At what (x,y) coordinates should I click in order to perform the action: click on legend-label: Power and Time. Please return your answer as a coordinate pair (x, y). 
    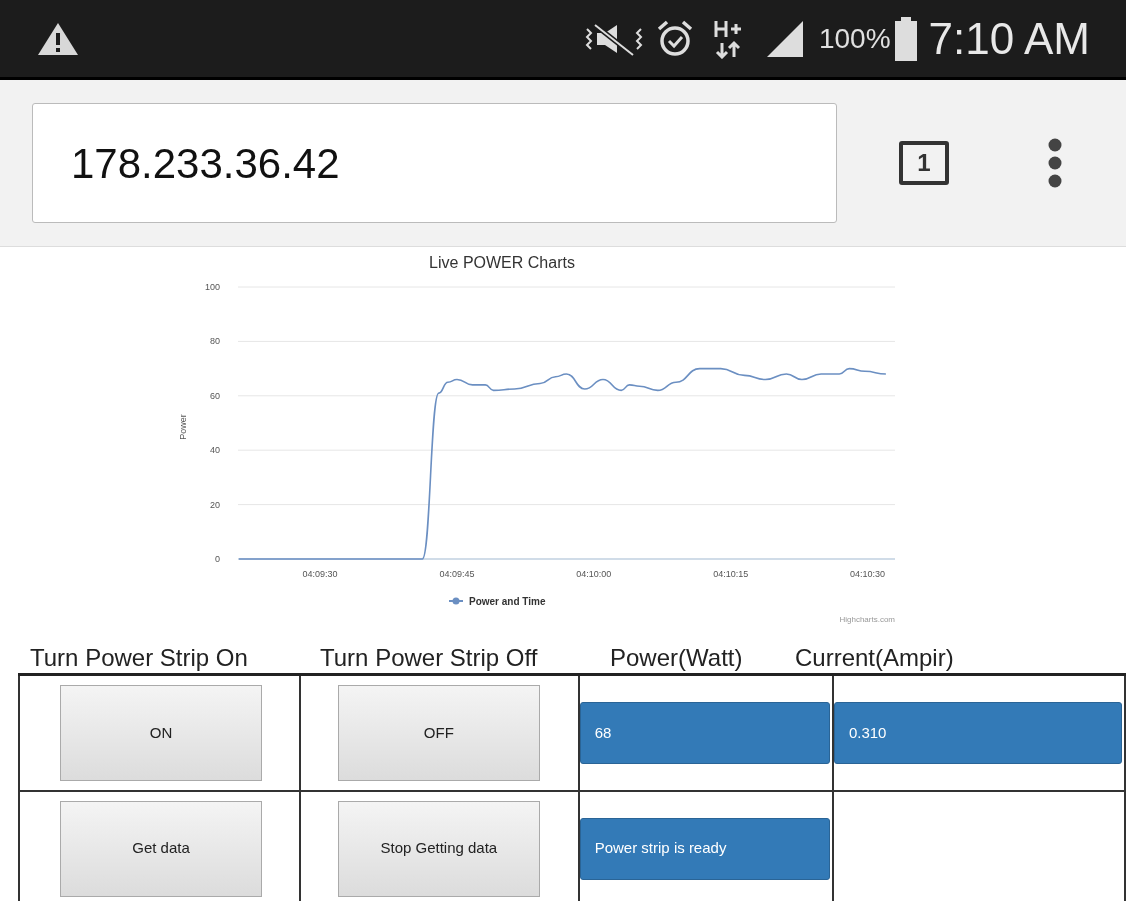
    Looking at the image, I should click on (507, 601).